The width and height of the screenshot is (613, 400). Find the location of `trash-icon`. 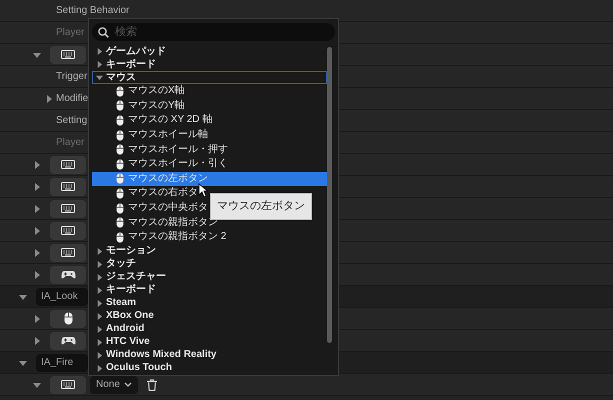

trash-icon is located at coordinates (151, 384).